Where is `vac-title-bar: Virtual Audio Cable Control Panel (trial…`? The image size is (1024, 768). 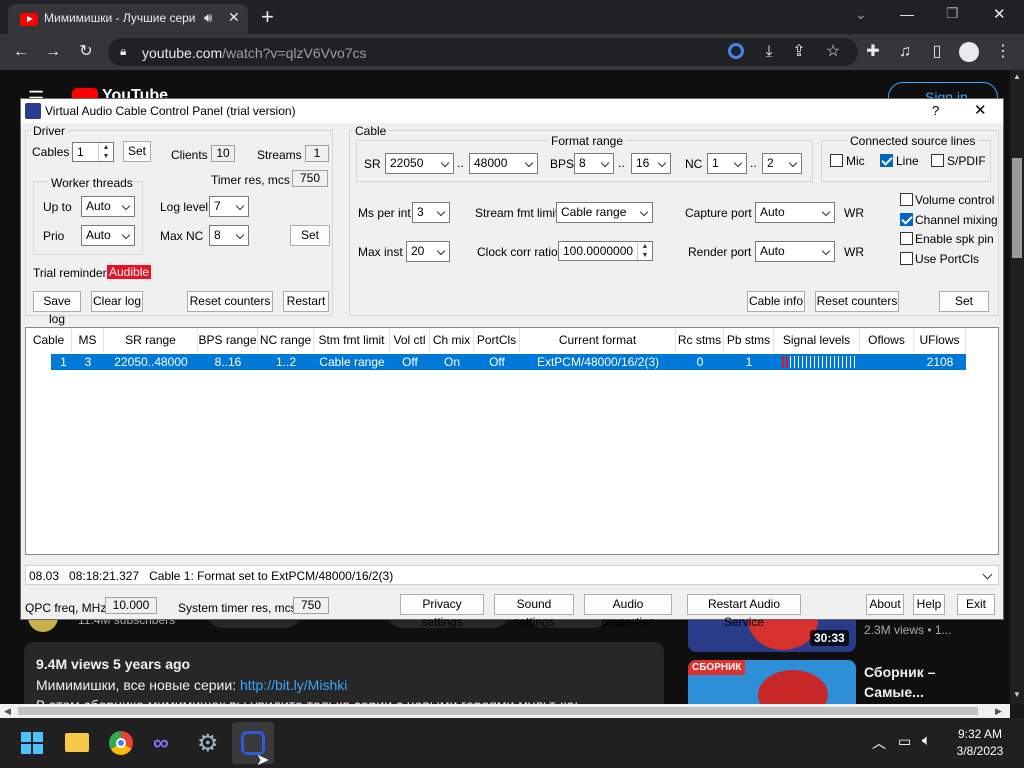
vac-title-bar: Virtual Audio Cable Control Panel (trial… is located at coordinates (512, 111).